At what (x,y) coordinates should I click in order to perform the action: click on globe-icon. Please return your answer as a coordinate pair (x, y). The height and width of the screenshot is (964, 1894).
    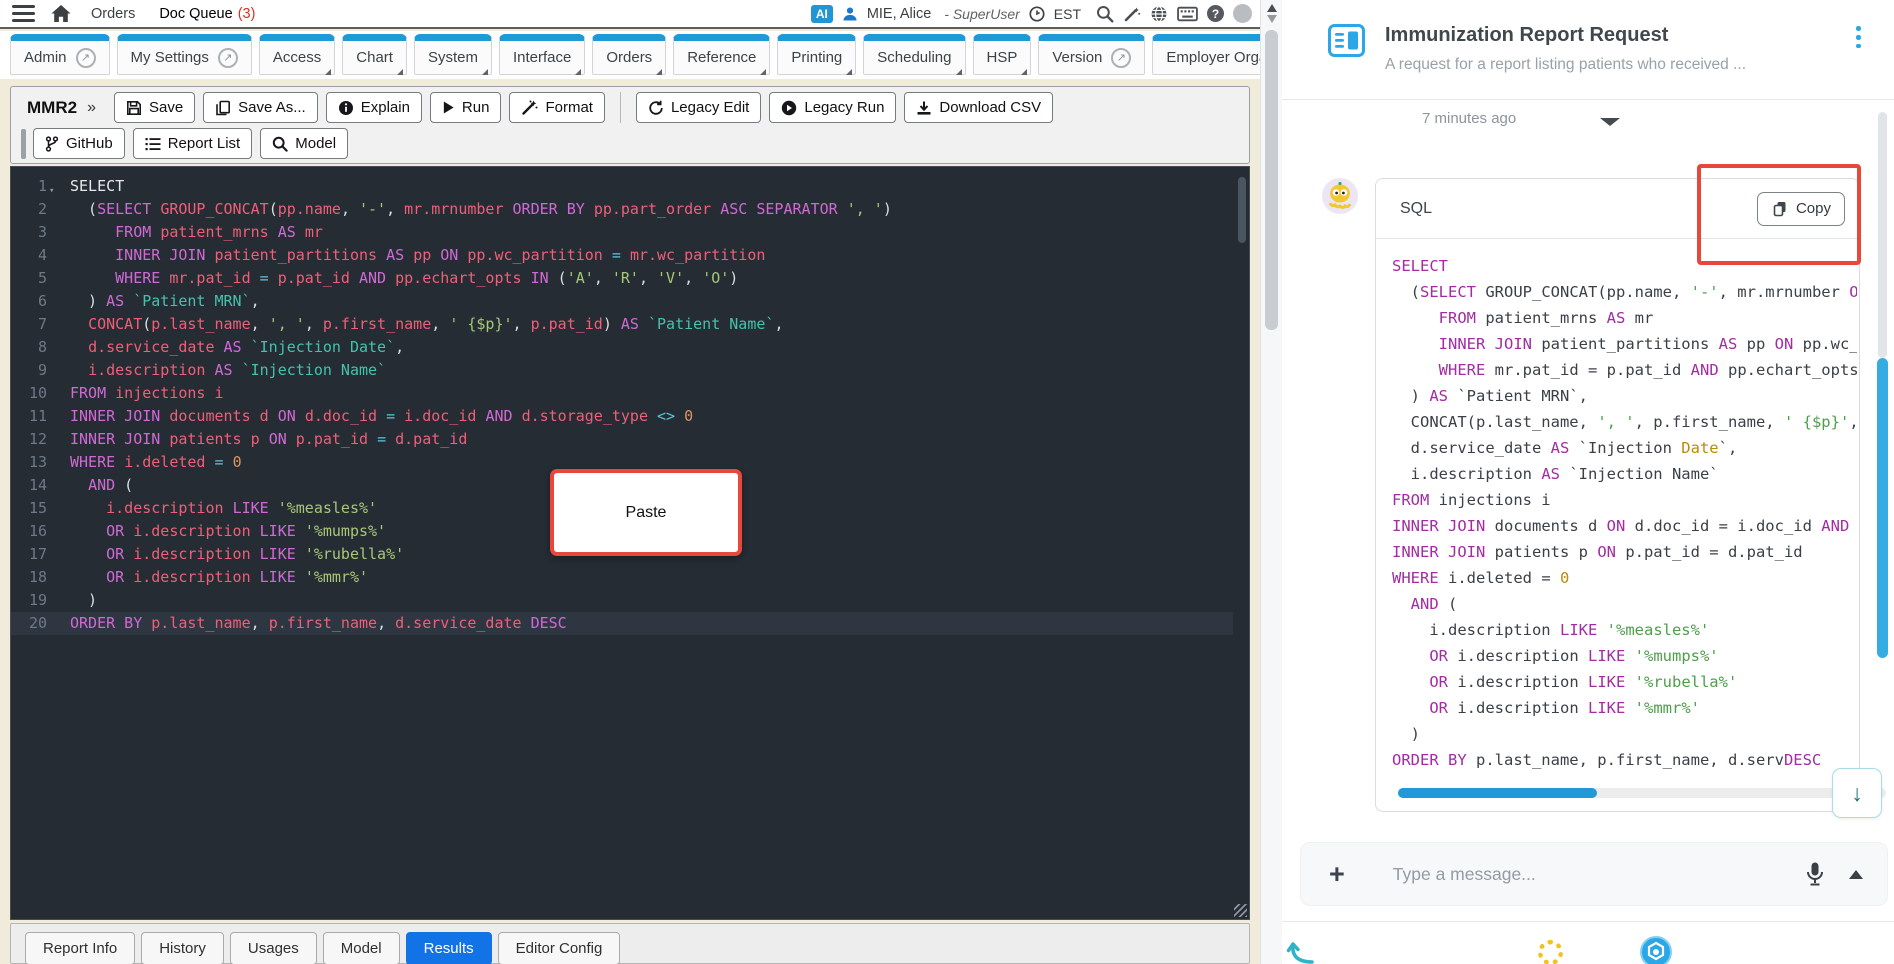
    Looking at the image, I should click on (1159, 14).